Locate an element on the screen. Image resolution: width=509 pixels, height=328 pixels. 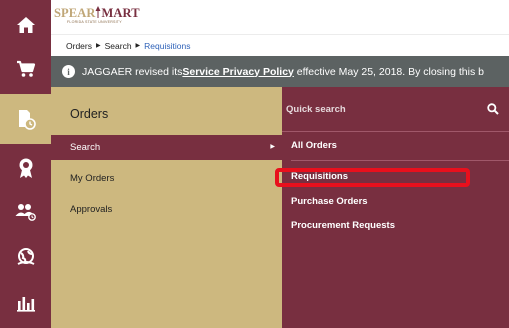
menu-item-approvals: Approvals is located at coordinates (166, 209).